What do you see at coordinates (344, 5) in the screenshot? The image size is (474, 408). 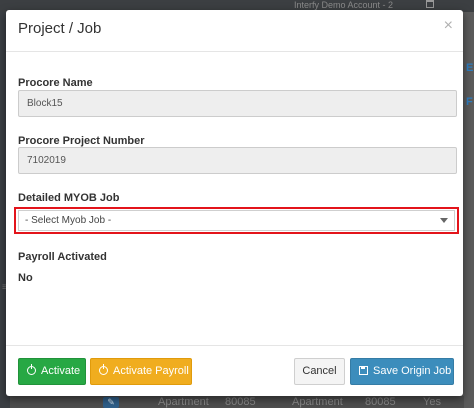 I see `account-name: Interfy Demo Account - 2` at bounding box center [344, 5].